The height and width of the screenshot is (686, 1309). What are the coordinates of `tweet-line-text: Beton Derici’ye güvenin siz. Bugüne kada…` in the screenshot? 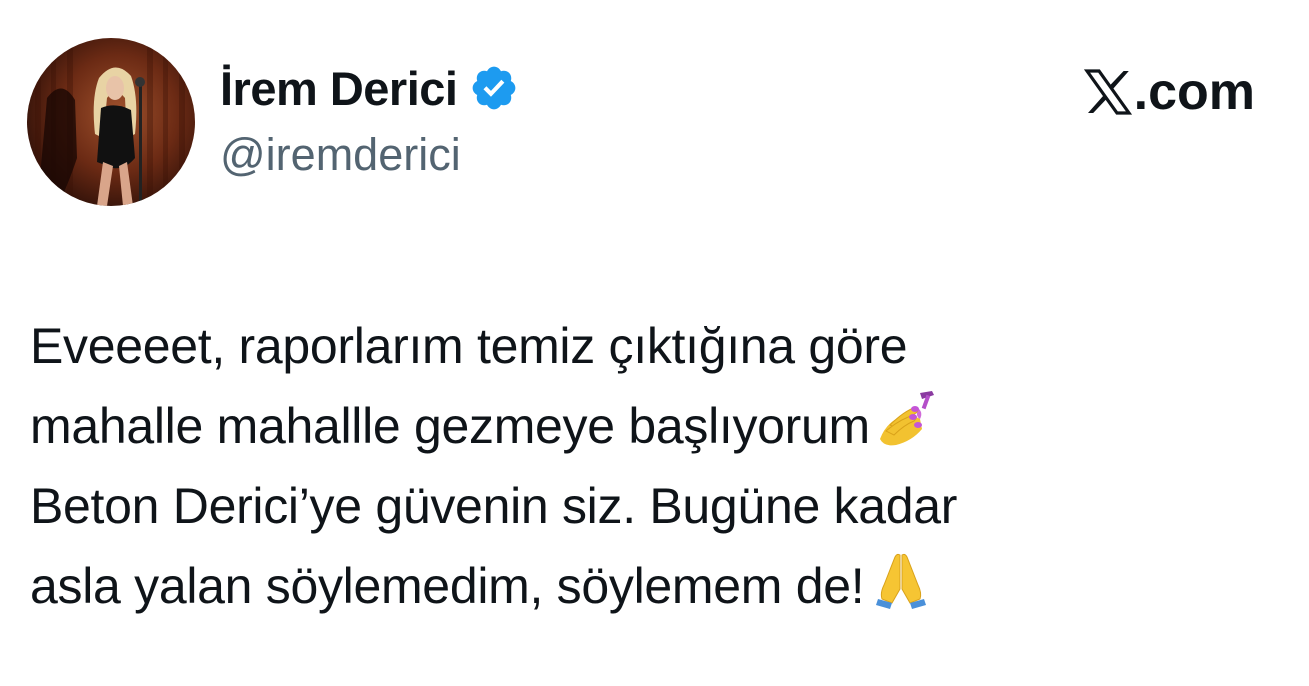 It's located at (494, 506).